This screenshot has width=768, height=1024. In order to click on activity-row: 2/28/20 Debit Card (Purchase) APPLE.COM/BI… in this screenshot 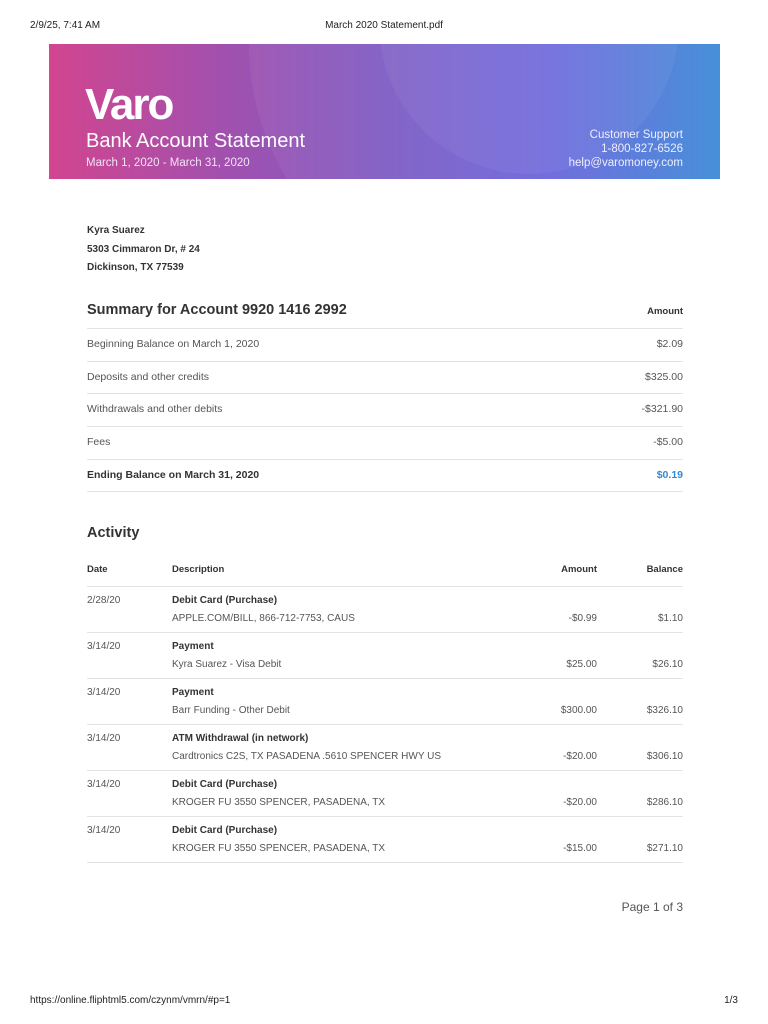, I will do `click(385, 610)`.